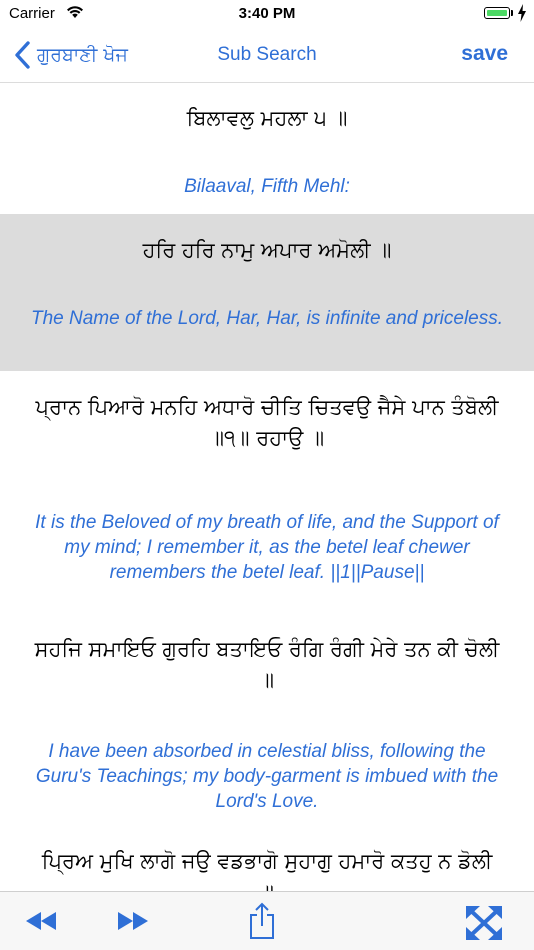 The image size is (534, 950). What do you see at coordinates (484, 54) in the screenshot?
I see `save-button: save` at bounding box center [484, 54].